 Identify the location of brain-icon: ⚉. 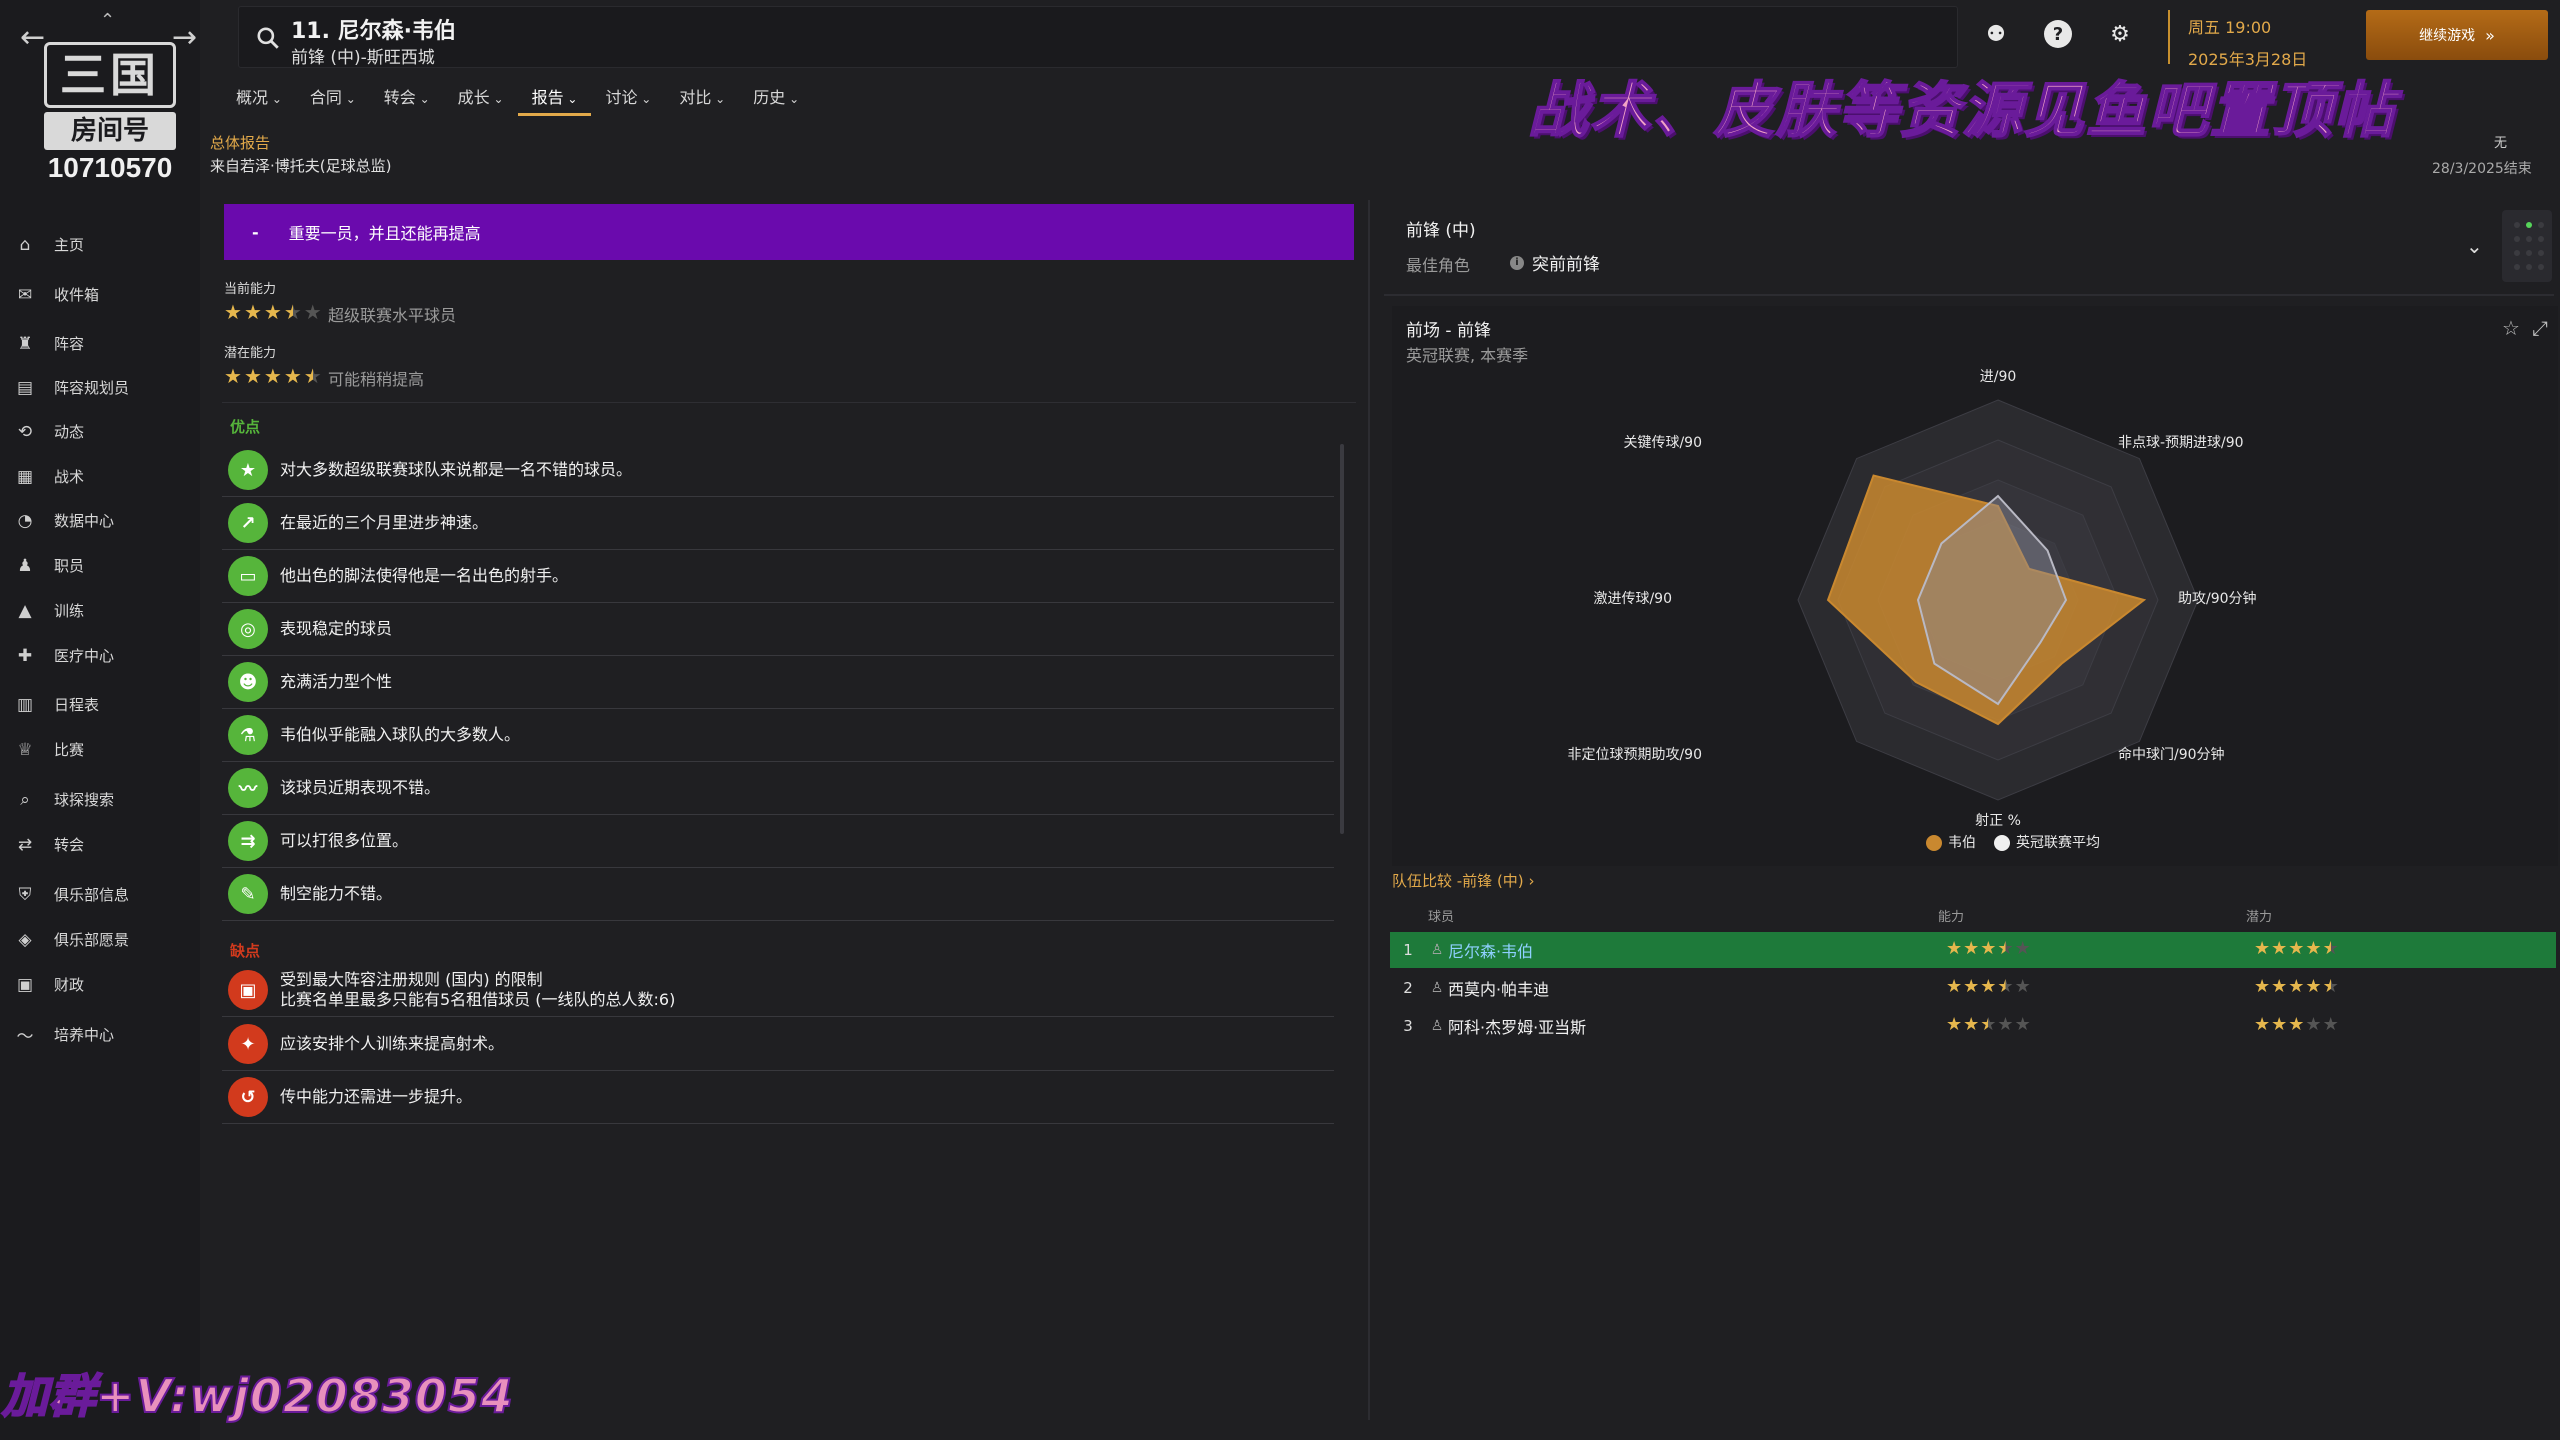
(1996, 34).